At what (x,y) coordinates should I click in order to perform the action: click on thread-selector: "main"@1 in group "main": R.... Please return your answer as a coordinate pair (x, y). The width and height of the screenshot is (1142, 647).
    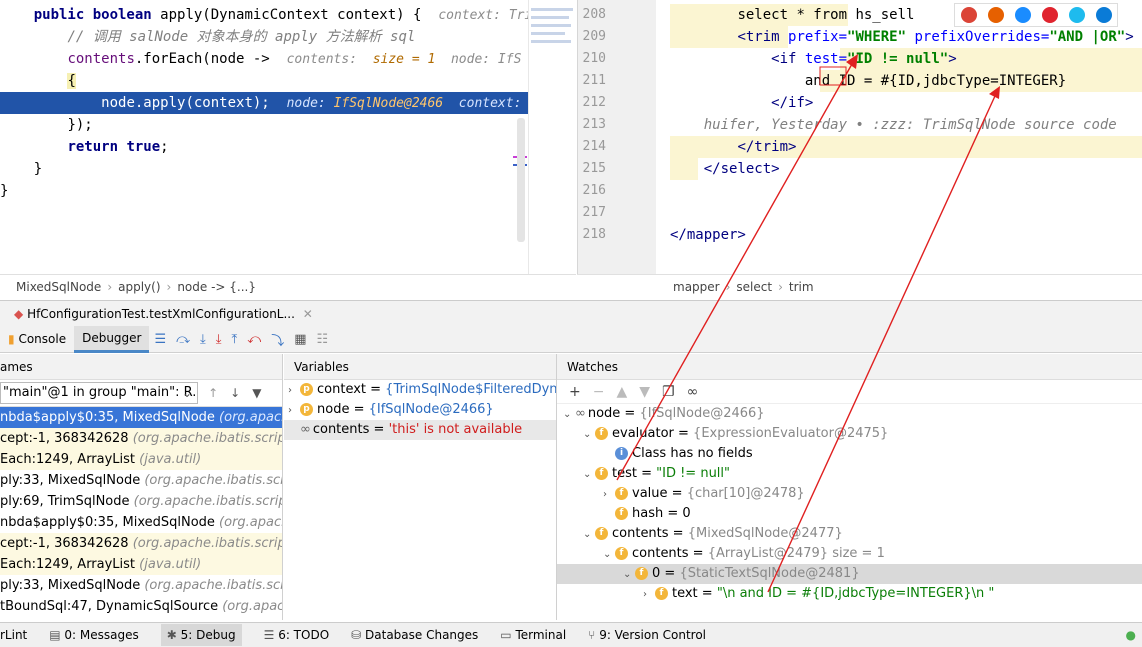
    Looking at the image, I should click on (99, 393).